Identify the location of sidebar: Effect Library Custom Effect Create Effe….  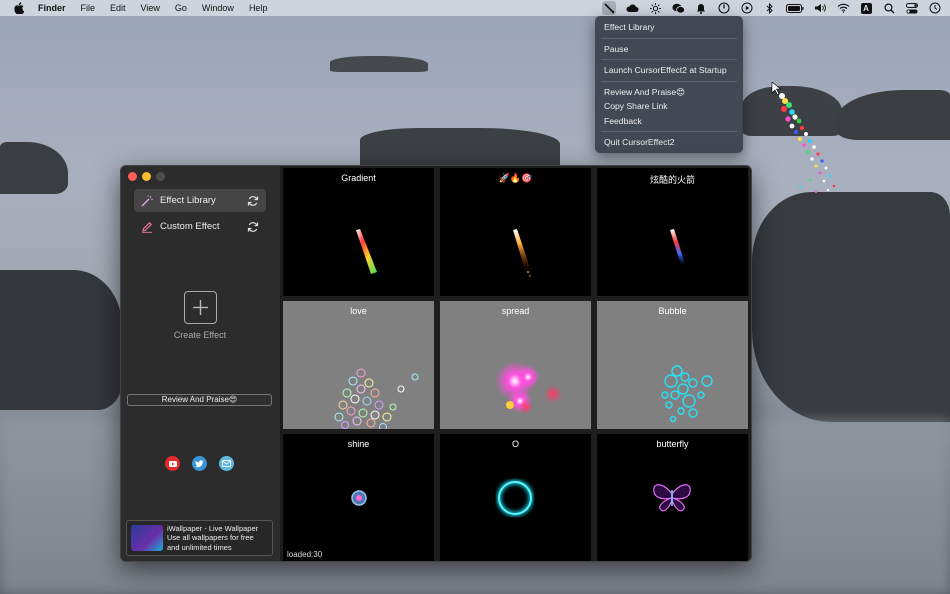
(201, 363).